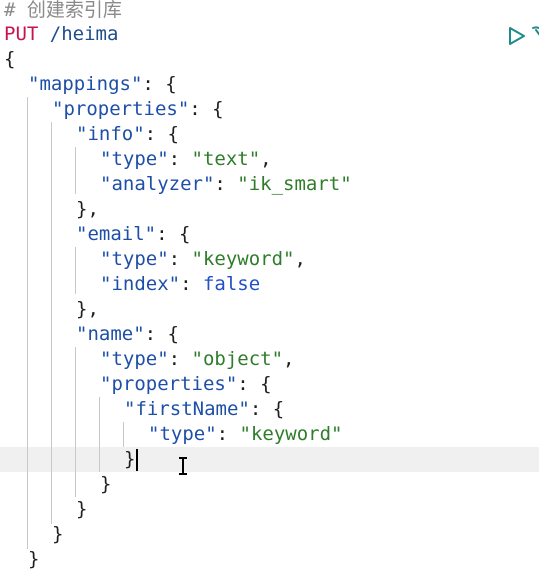 Image resolution: width=539 pixels, height=572 pixels. Describe the element at coordinates (127, 134) in the screenshot. I see `code-line: "info": {` at that location.